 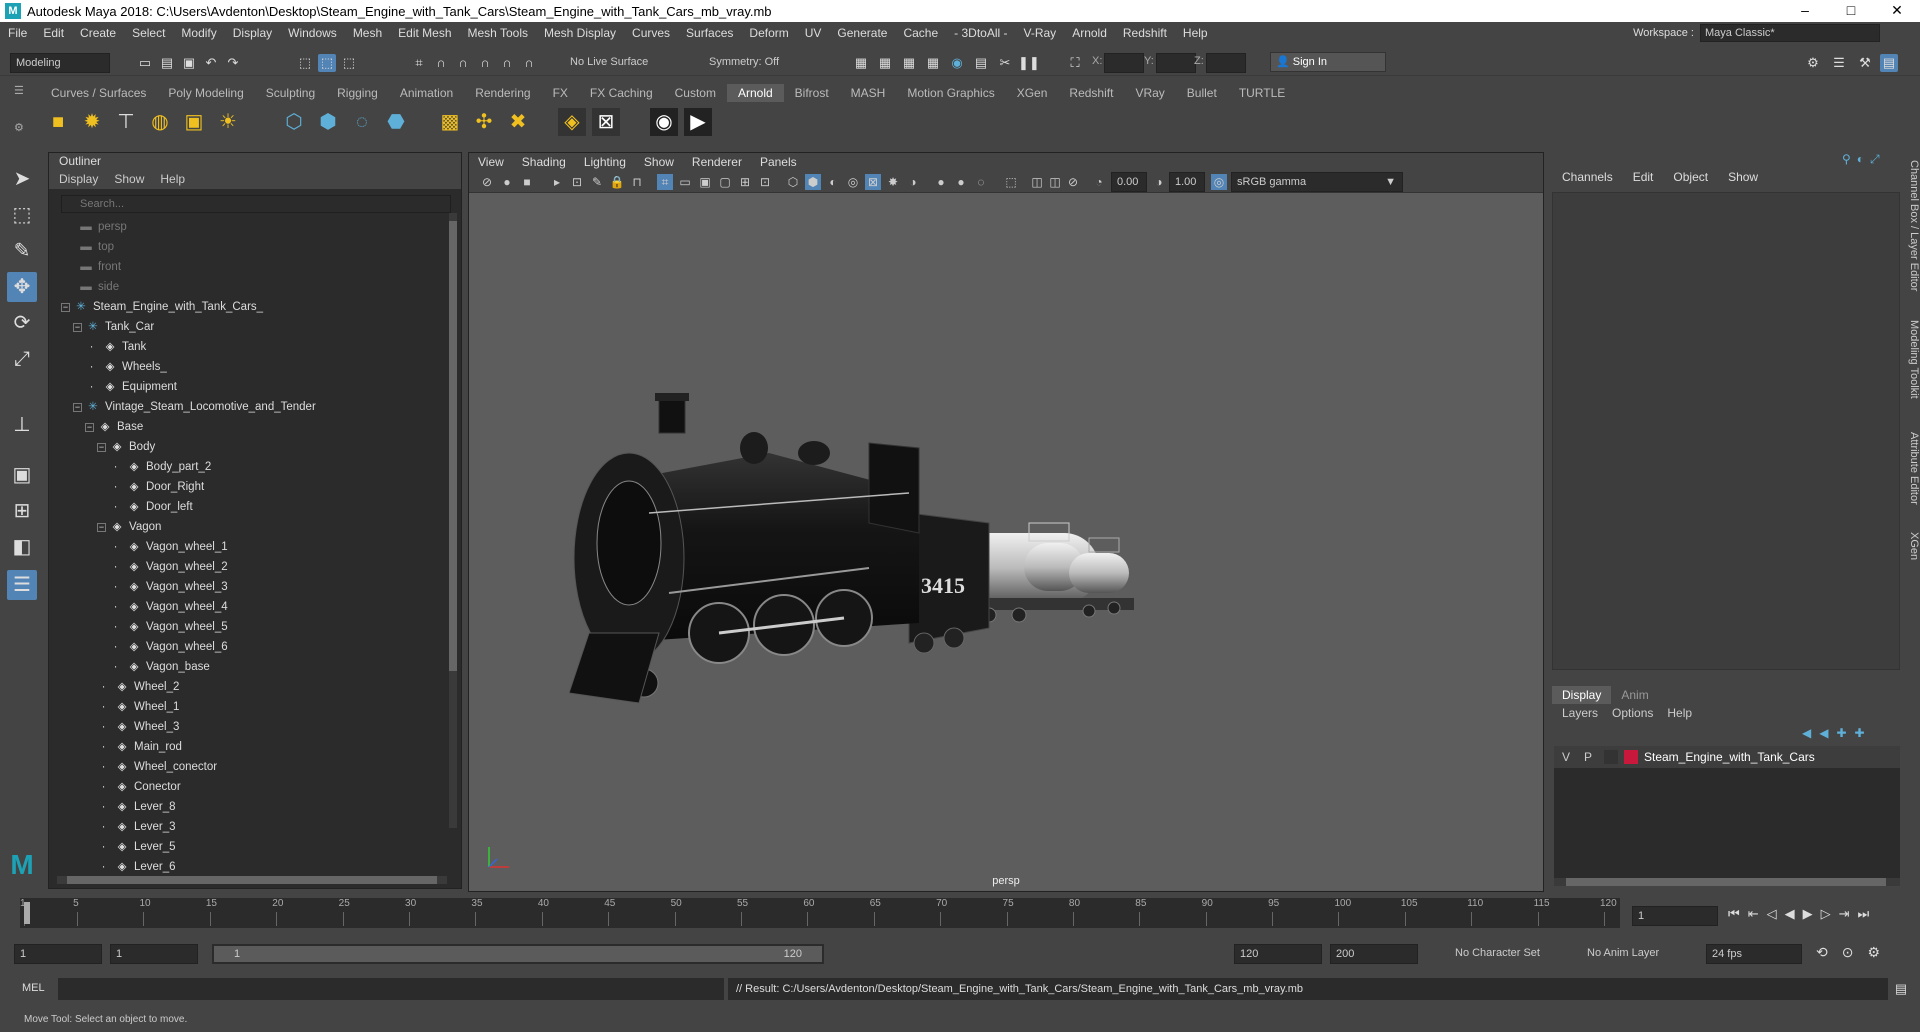 I want to click on outliner-menu-help: Help, so click(x=172, y=179).